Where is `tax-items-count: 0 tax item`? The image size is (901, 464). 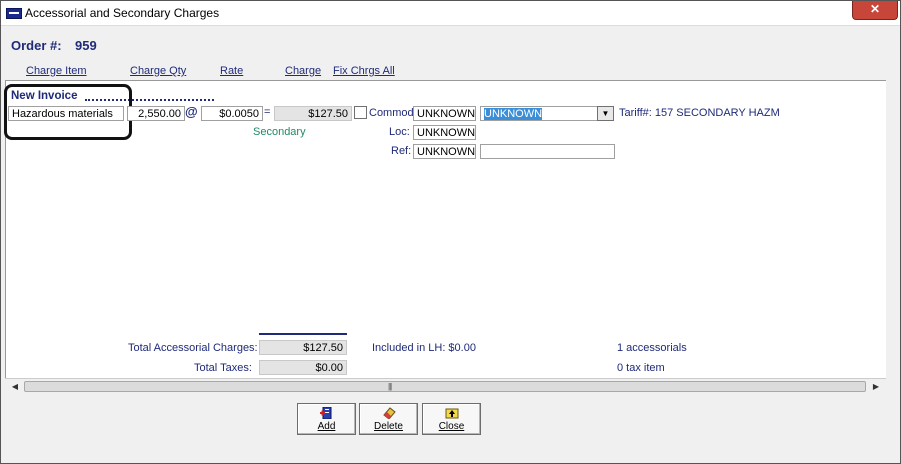
tax-items-count: 0 tax item is located at coordinates (641, 368).